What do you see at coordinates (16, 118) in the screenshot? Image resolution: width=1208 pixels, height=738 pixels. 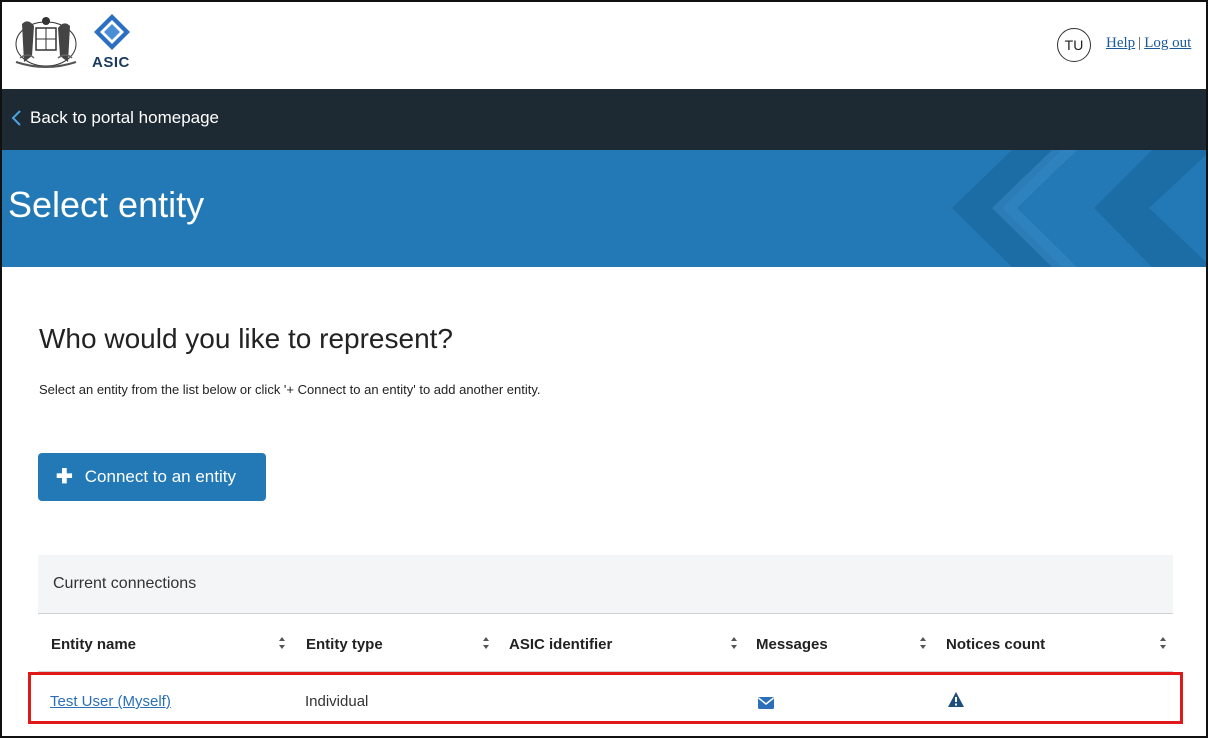 I see `chevron-left-icon` at bounding box center [16, 118].